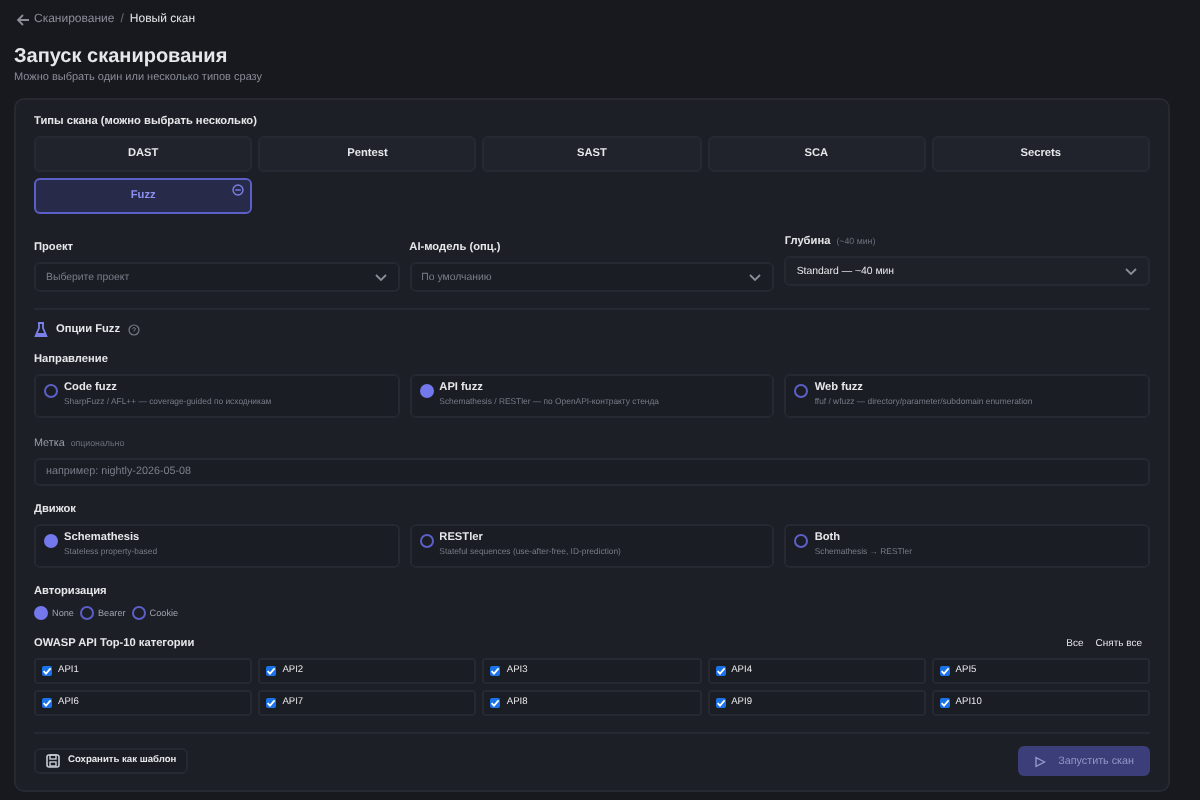 Image resolution: width=1200 pixels, height=800 pixels. Describe the element at coordinates (23, 20) in the screenshot. I see `back-arrow-icon` at that location.